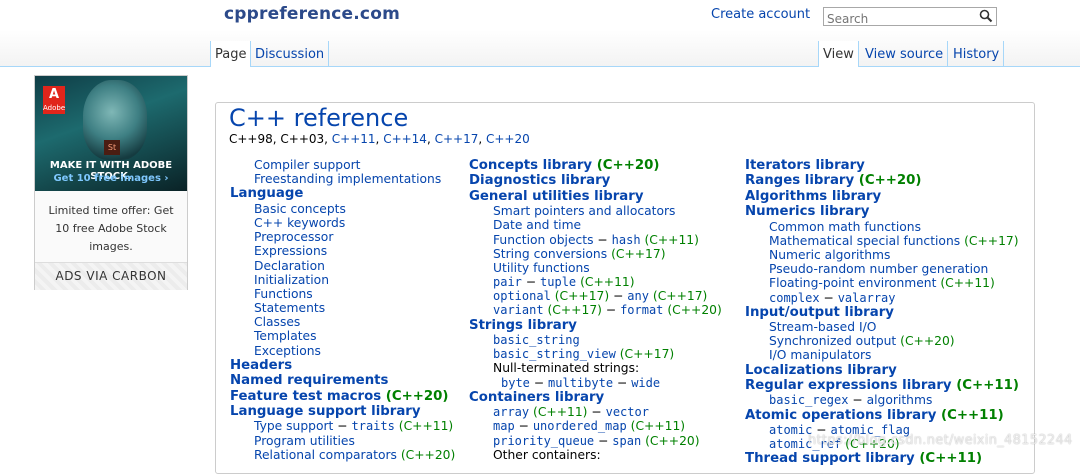 This screenshot has height=474, width=1080. Describe the element at coordinates (347, 179) in the screenshot. I see `reference-link: Freestanding implementations` at that location.